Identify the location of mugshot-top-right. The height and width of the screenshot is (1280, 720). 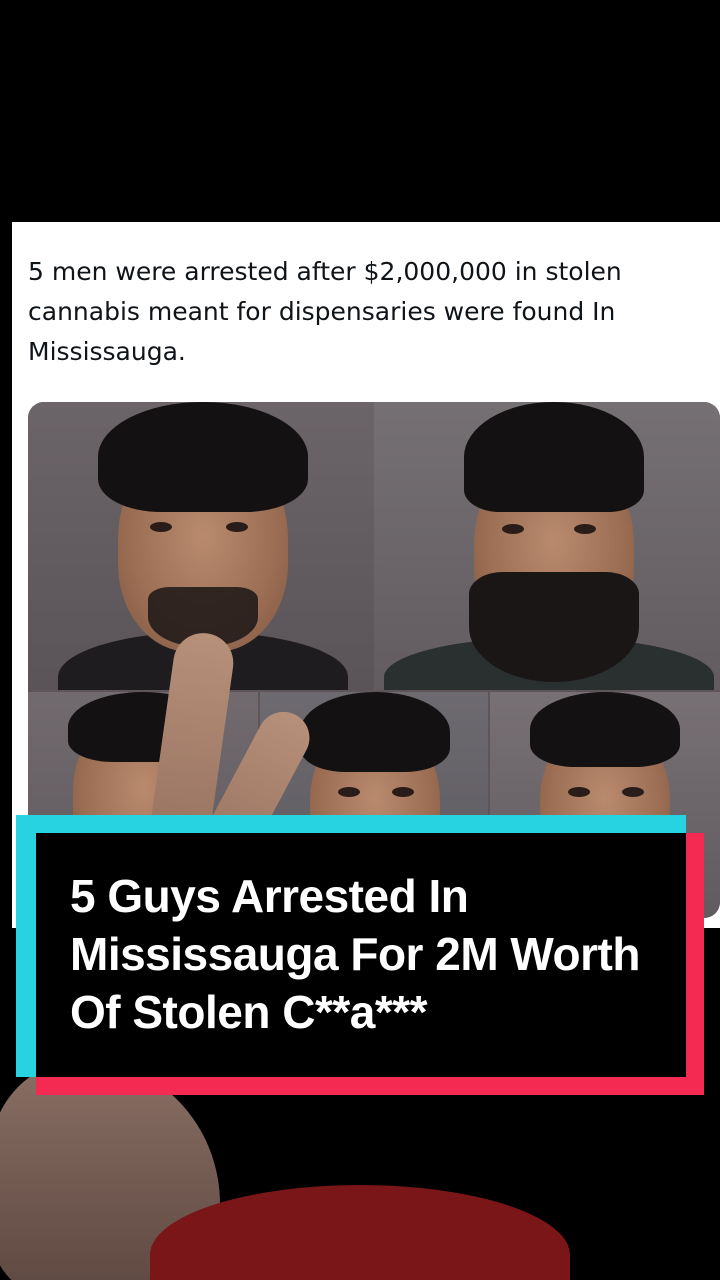
(547, 546).